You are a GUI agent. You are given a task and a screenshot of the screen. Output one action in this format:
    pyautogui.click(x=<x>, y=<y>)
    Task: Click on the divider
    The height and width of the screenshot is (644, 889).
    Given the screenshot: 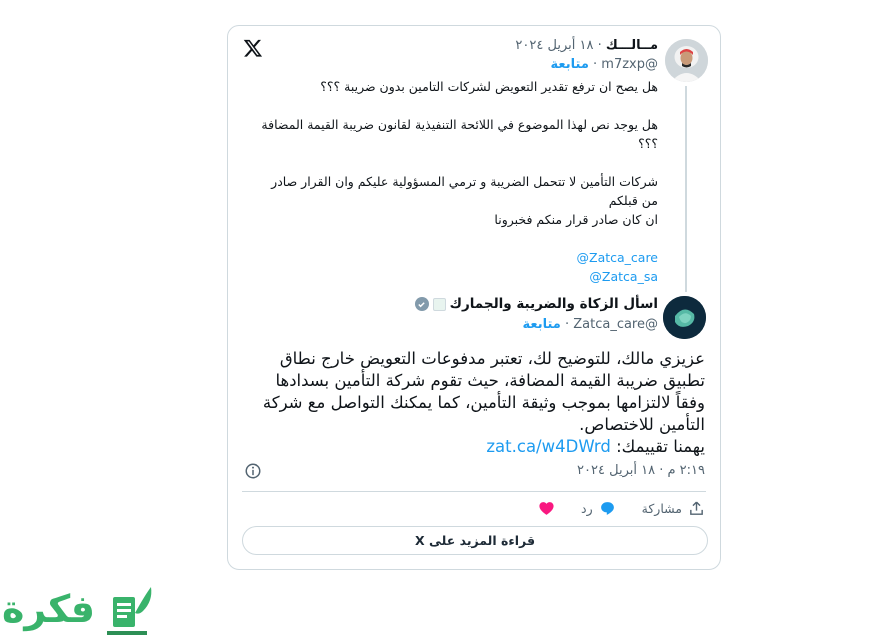 What is the action you would take?
    pyautogui.click(x=474, y=491)
    